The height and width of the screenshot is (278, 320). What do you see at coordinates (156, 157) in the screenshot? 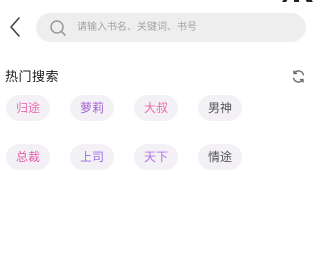
I see `hot-search-tag: 天下` at bounding box center [156, 157].